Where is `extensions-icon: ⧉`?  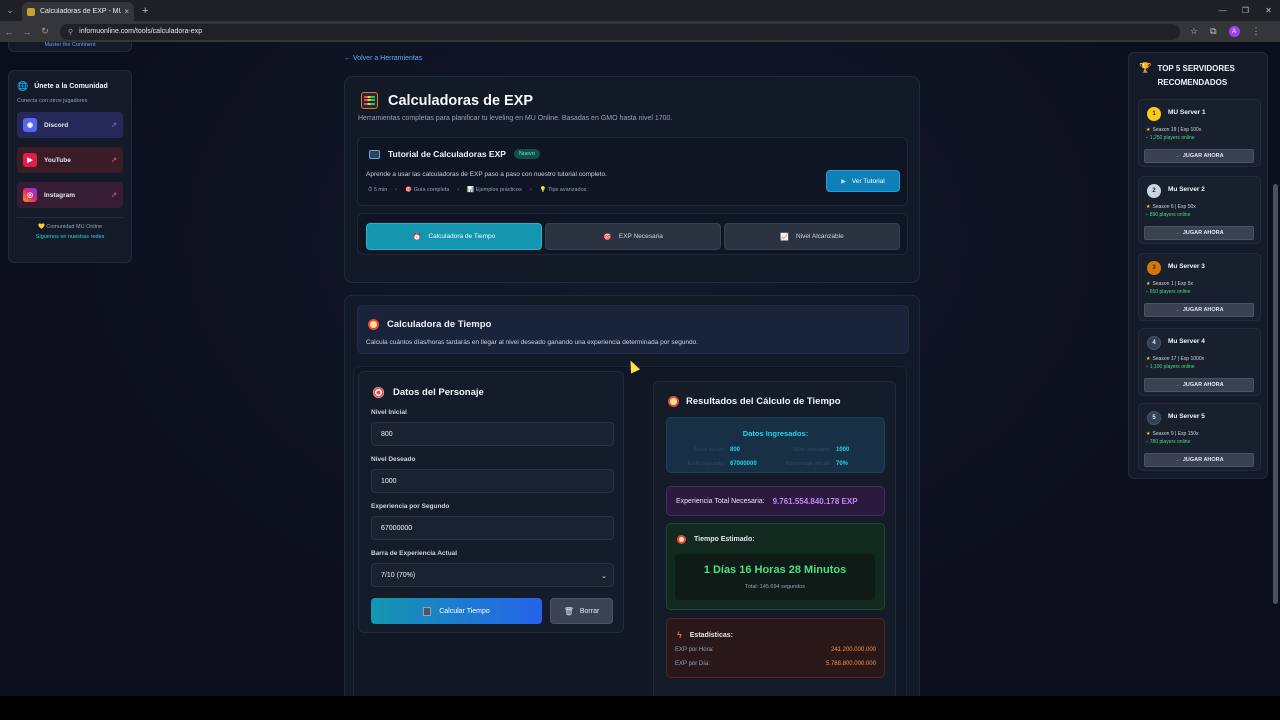
extensions-icon: ⧉ is located at coordinates (1213, 31).